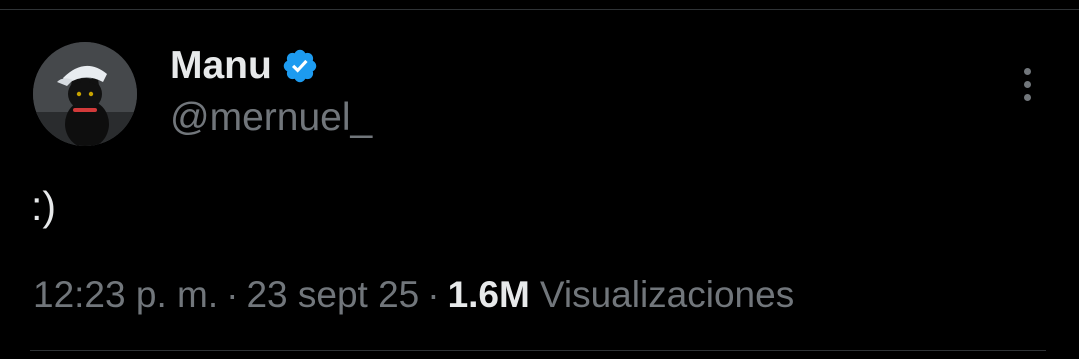 The height and width of the screenshot is (359, 1079). What do you see at coordinates (489, 295) in the screenshot?
I see `views-count: 1.6M` at bounding box center [489, 295].